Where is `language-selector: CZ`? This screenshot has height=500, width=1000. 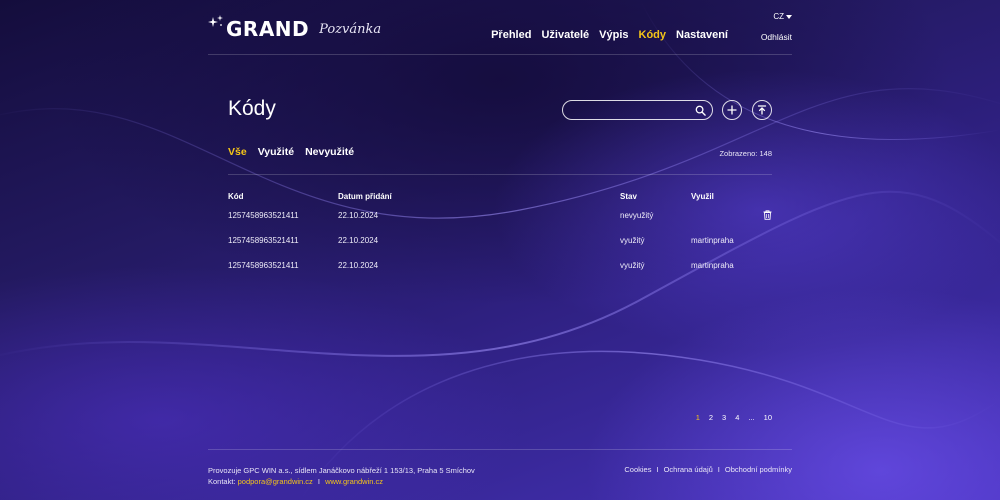 language-selector: CZ is located at coordinates (782, 16).